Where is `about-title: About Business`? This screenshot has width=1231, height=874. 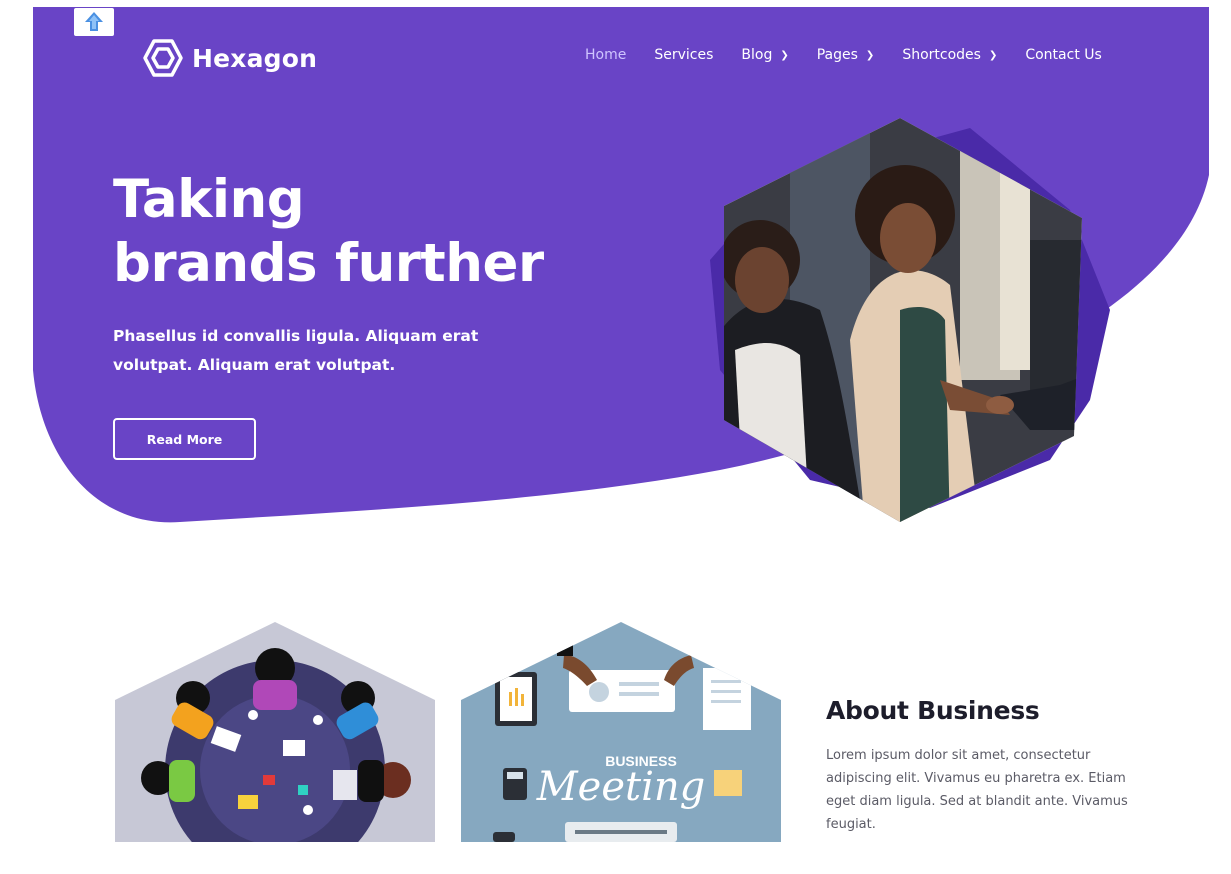
about-title: About Business is located at coordinates (933, 710).